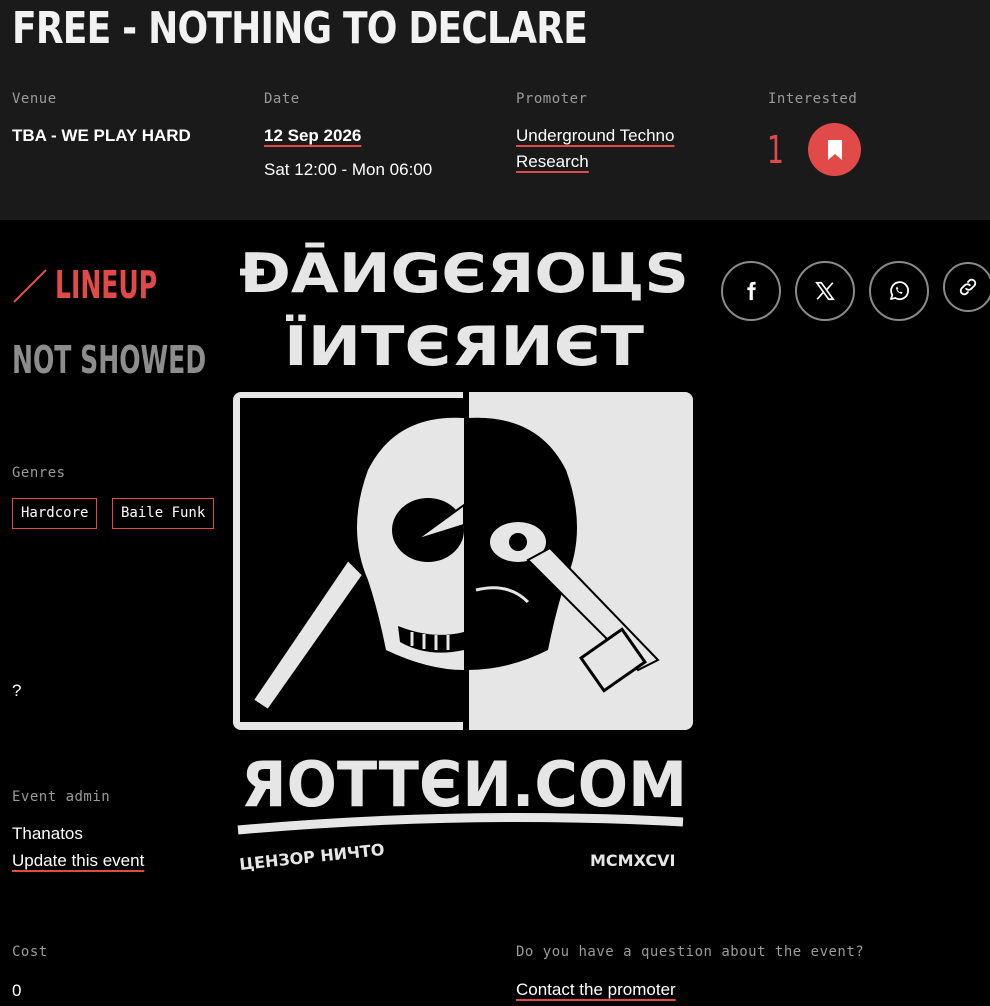 This screenshot has width=990, height=1006. I want to click on contact-promoter-link: Contact the promoter, so click(596, 989).